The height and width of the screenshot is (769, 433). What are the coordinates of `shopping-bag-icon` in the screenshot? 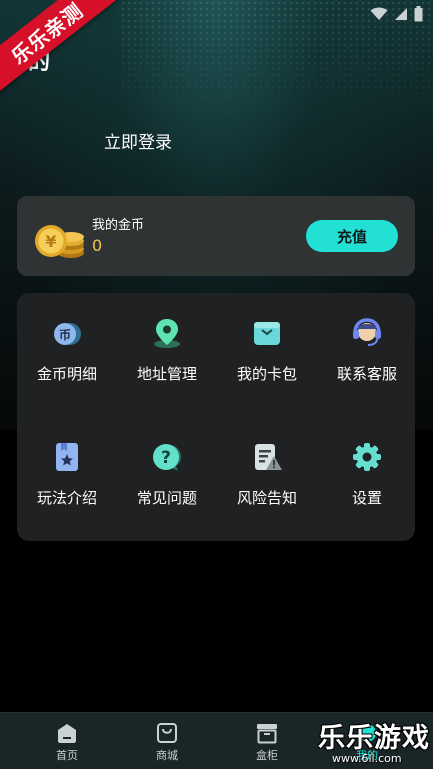 It's located at (167, 733).